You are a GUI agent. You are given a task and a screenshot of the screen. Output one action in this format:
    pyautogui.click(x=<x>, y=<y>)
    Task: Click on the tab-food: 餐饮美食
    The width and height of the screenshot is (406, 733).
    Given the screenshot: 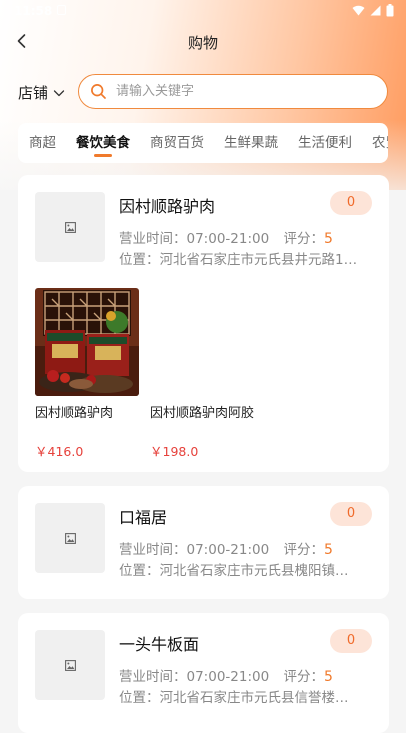 What is the action you would take?
    pyautogui.click(x=103, y=143)
    